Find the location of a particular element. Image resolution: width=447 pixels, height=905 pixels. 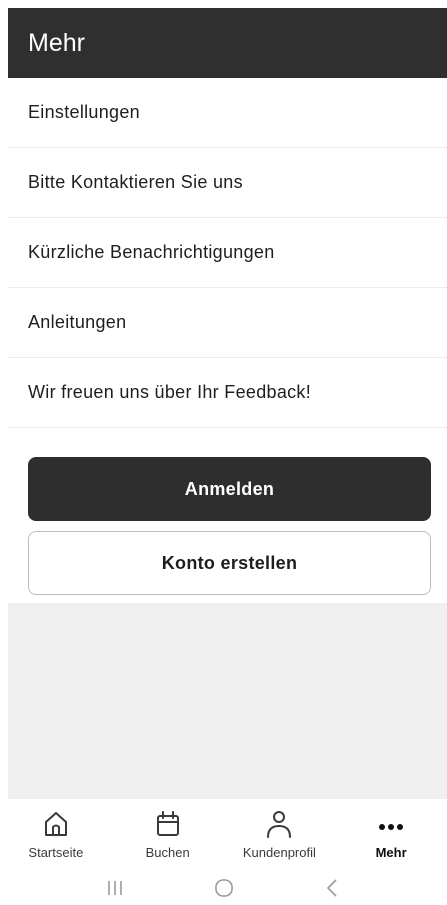

menu-item-guides: Anleitungen is located at coordinates (227, 323).